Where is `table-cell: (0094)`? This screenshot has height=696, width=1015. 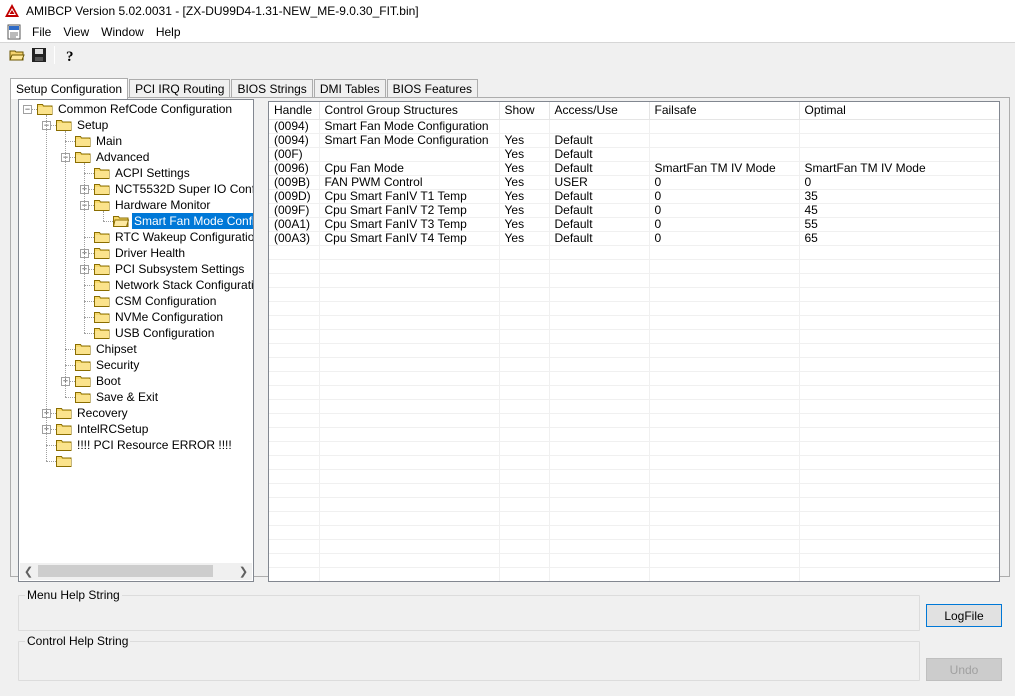 table-cell: (0094) is located at coordinates (294, 126).